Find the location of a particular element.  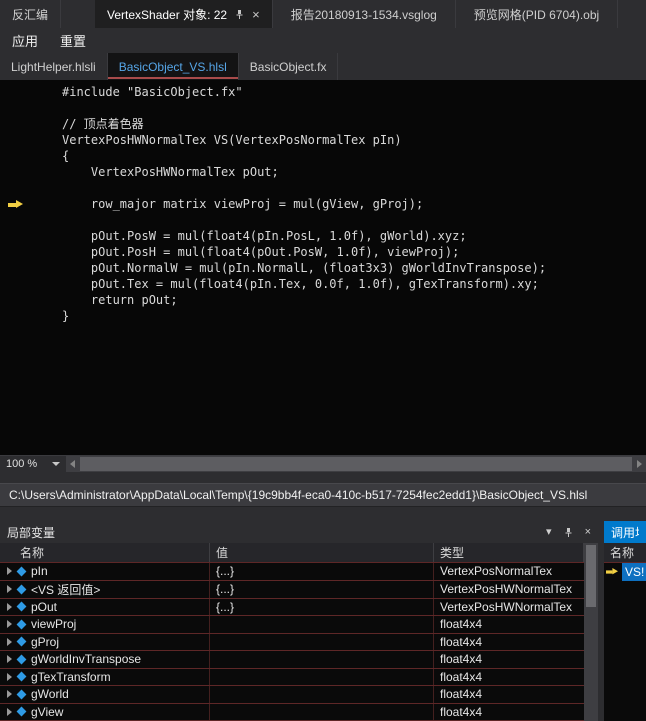

locals-row: pIn {...} VertexPosNormalTex is located at coordinates (292, 572).